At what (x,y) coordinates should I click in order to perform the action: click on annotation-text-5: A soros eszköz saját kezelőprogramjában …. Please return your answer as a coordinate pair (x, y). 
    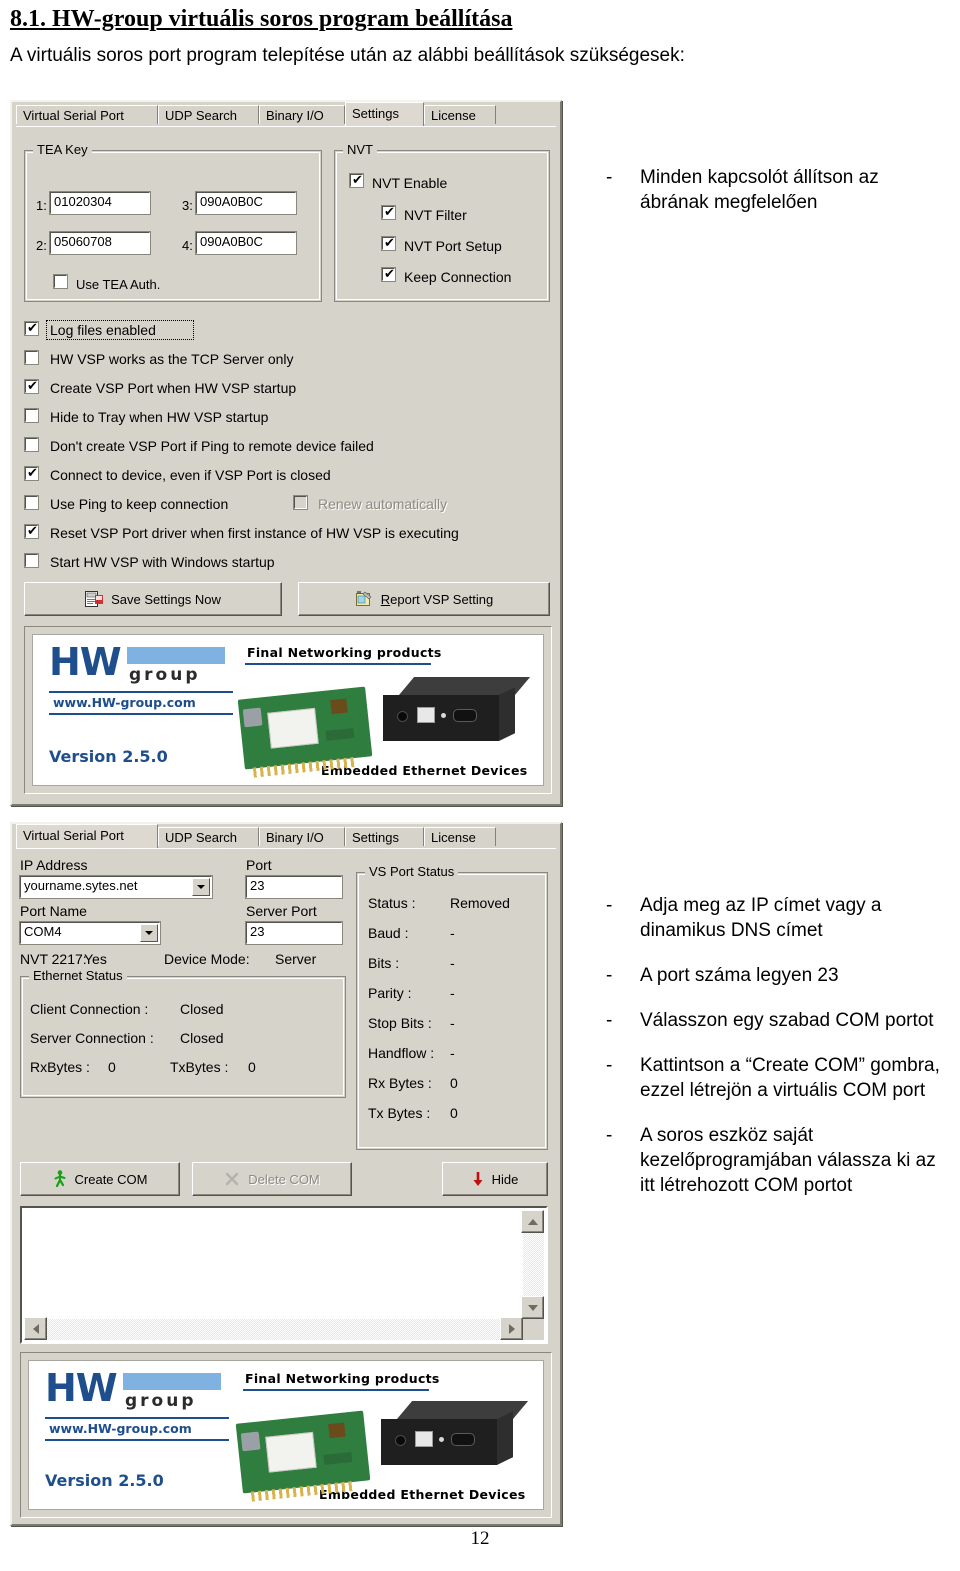
    Looking at the image, I should click on (788, 1160).